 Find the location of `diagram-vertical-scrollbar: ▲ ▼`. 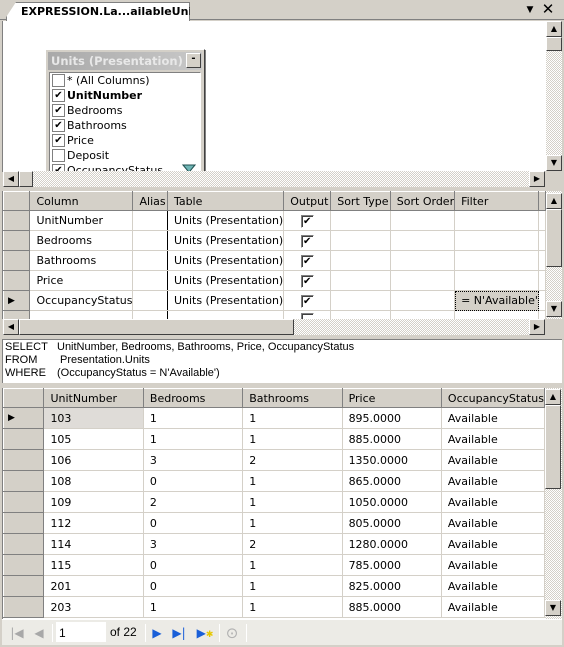

diagram-vertical-scrollbar: ▲ ▼ is located at coordinates (554, 96).